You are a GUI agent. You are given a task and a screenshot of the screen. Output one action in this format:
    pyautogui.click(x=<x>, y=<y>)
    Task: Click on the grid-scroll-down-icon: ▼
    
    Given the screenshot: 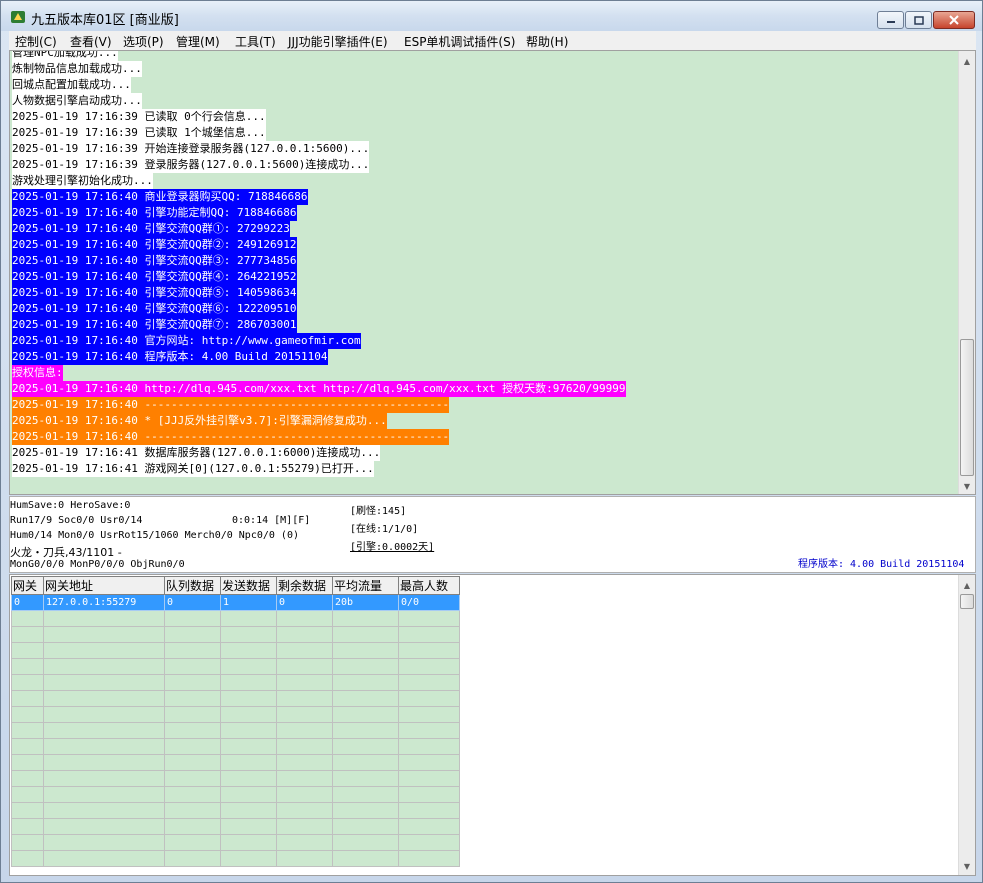 What is the action you would take?
    pyautogui.click(x=967, y=866)
    